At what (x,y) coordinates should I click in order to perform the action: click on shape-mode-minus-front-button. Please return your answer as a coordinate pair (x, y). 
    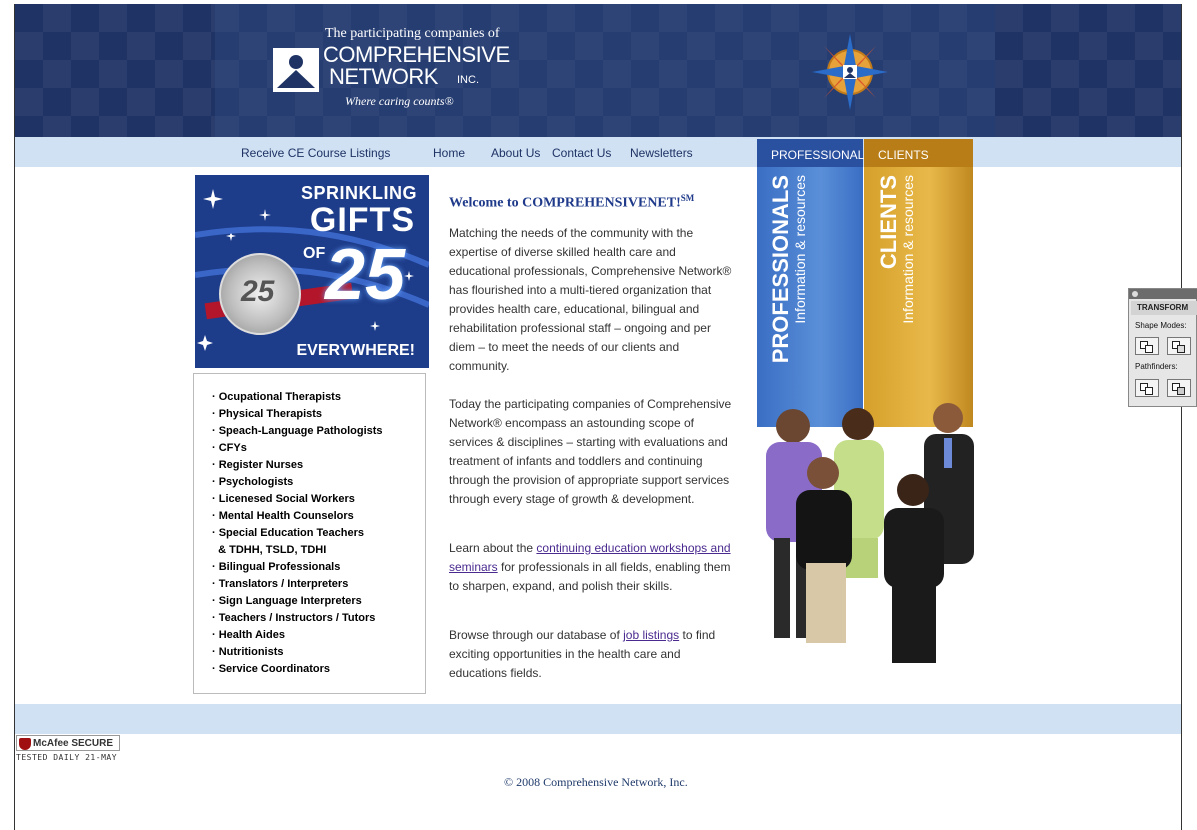
    Looking at the image, I should click on (1179, 346).